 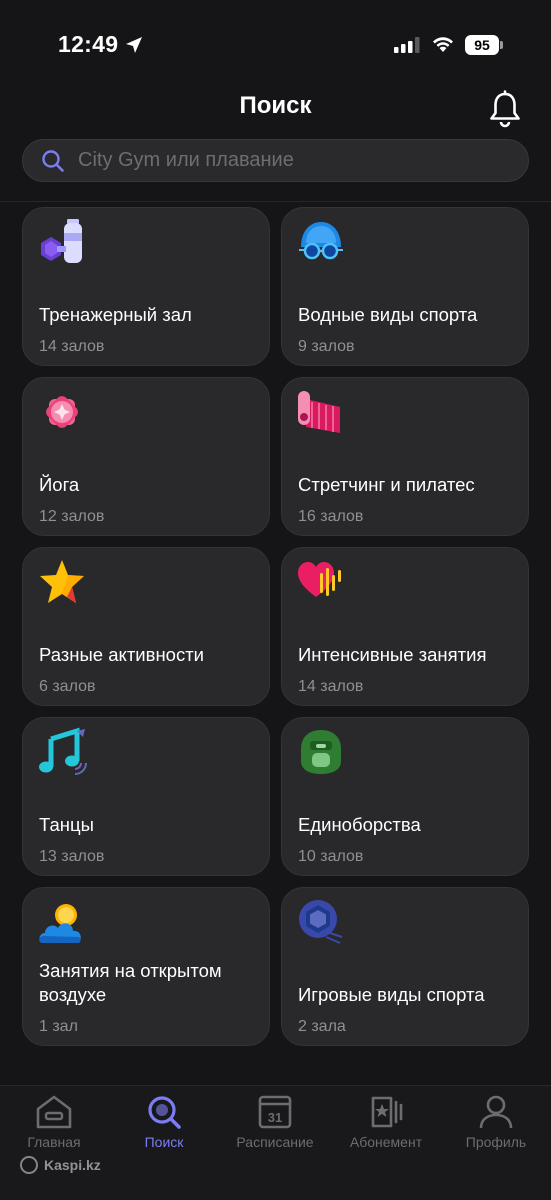 I want to click on yoga-mat-icon, so click(x=319, y=412).